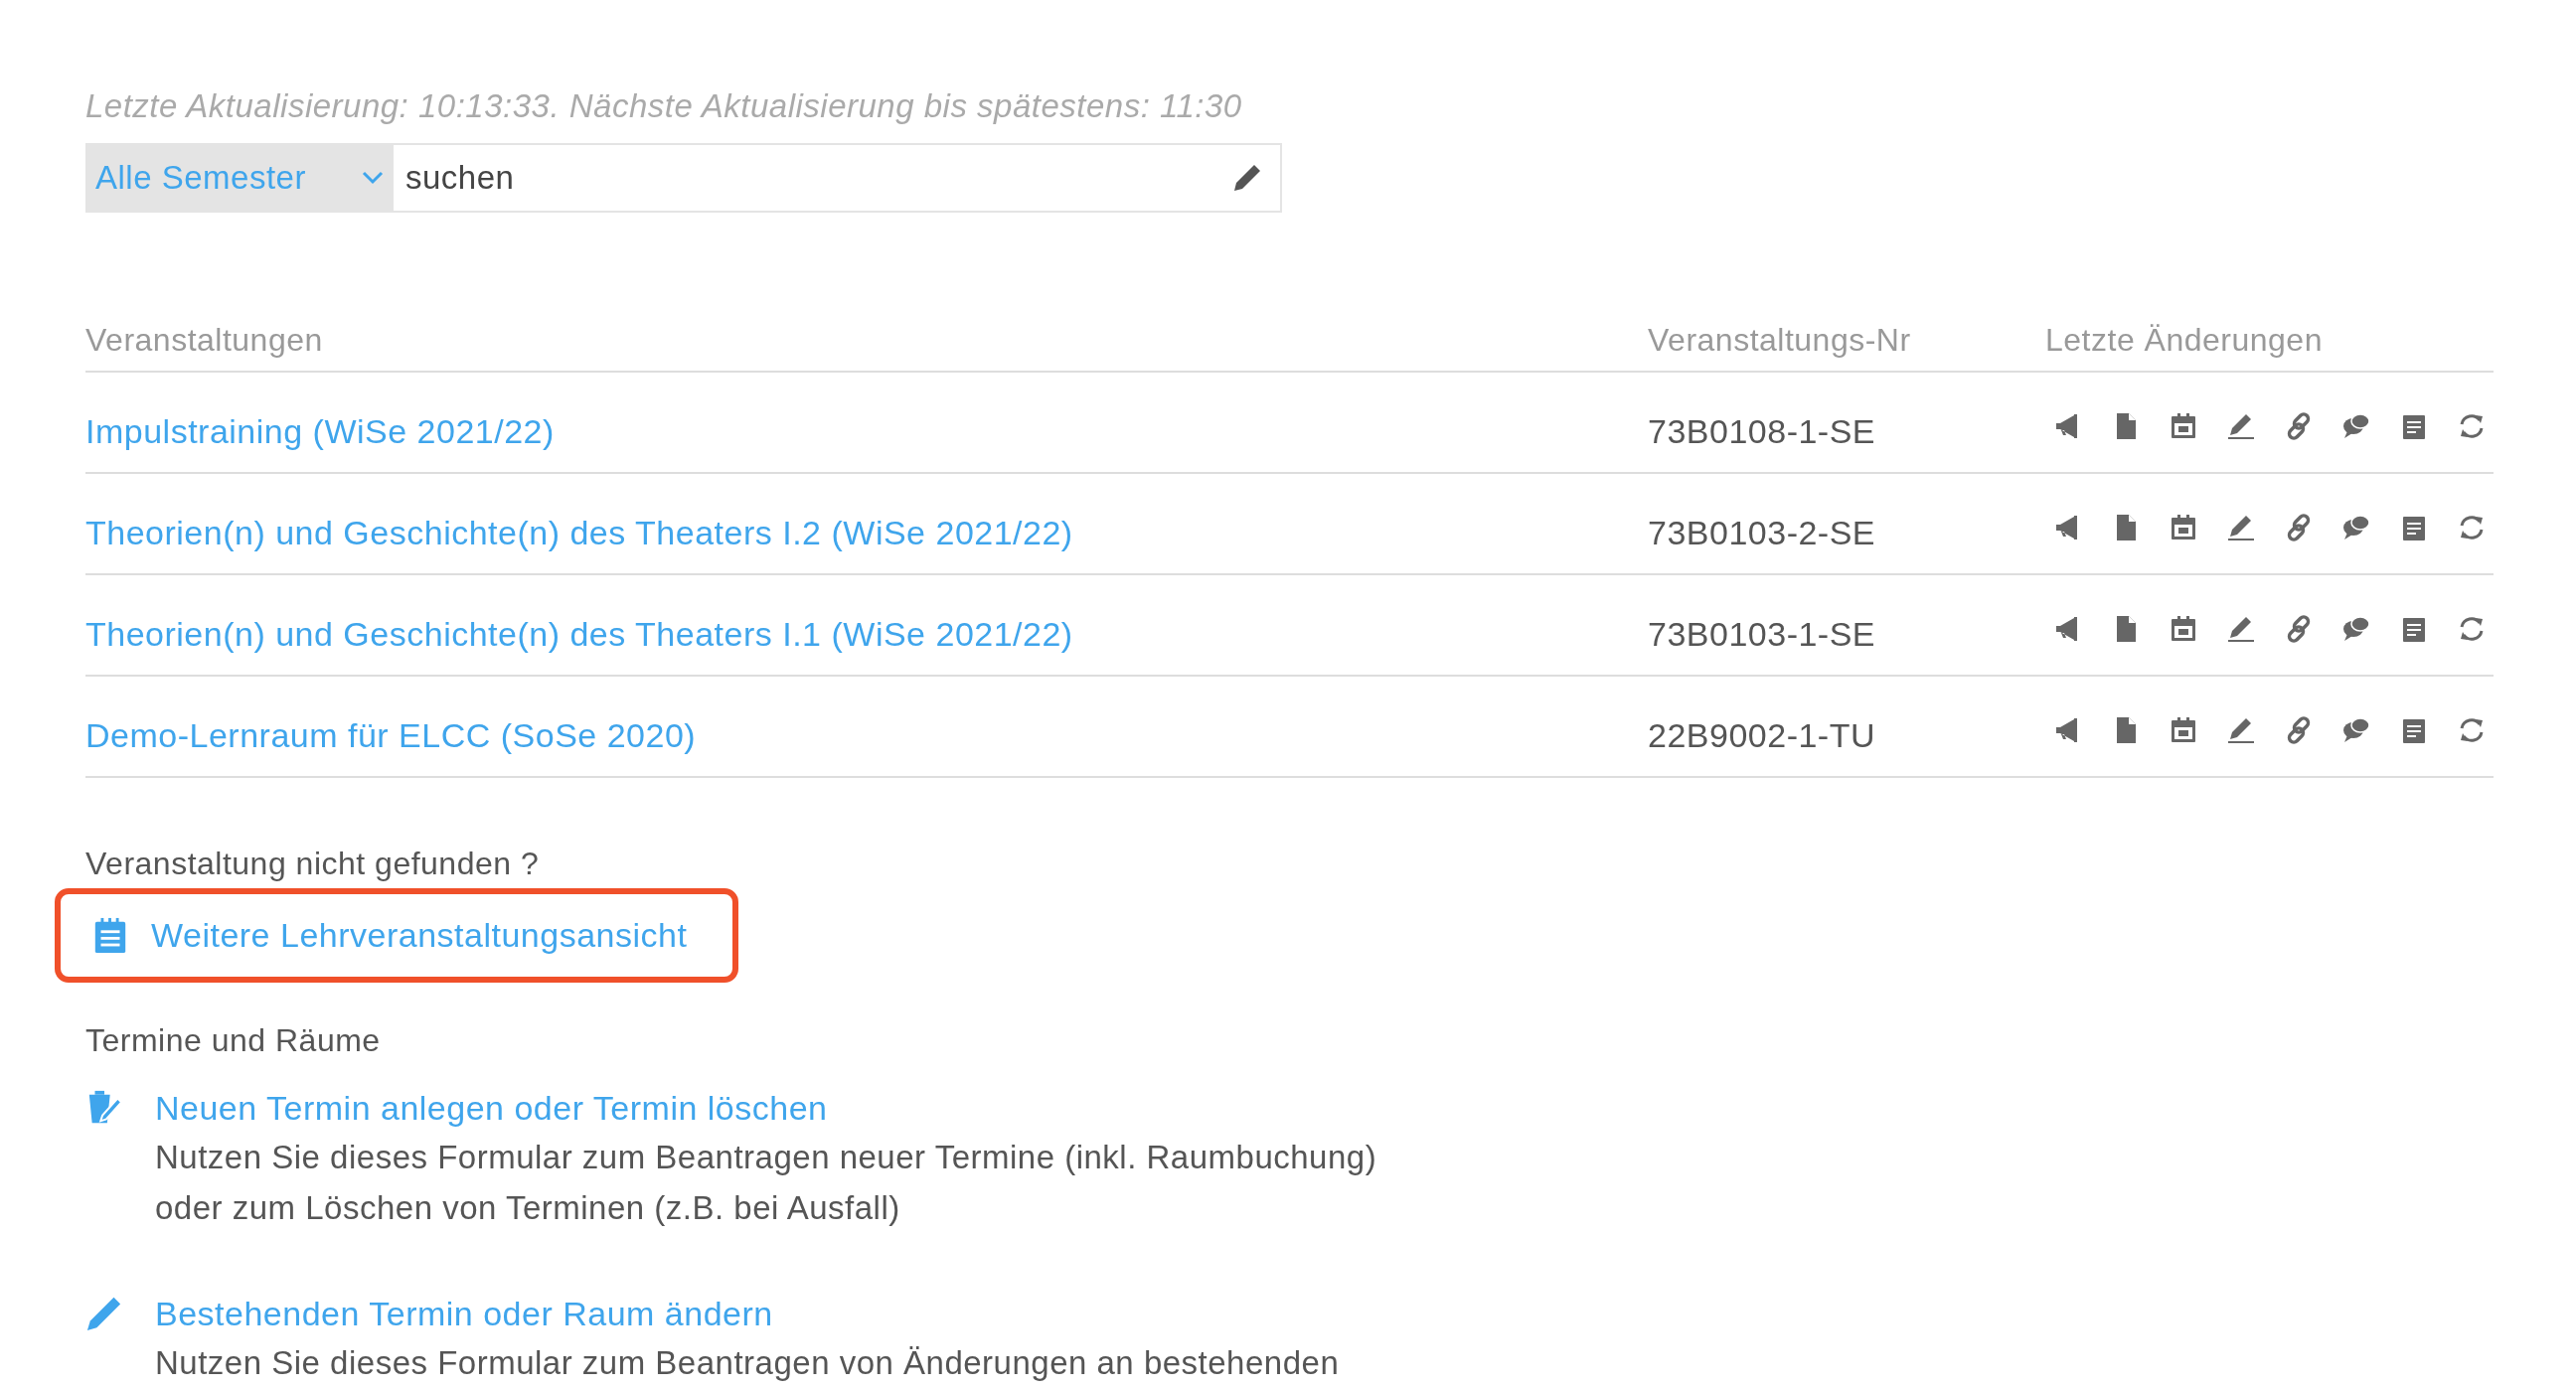 The image size is (2576, 1389). What do you see at coordinates (2184, 340) in the screenshot?
I see `column-header: Letzte Änderungen` at bounding box center [2184, 340].